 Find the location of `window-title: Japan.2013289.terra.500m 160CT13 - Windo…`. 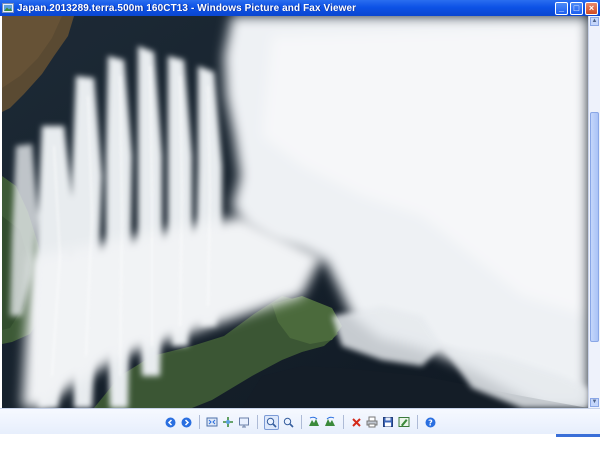

window-title: Japan.2013289.terra.500m 160CT13 - Windo… is located at coordinates (187, 8).